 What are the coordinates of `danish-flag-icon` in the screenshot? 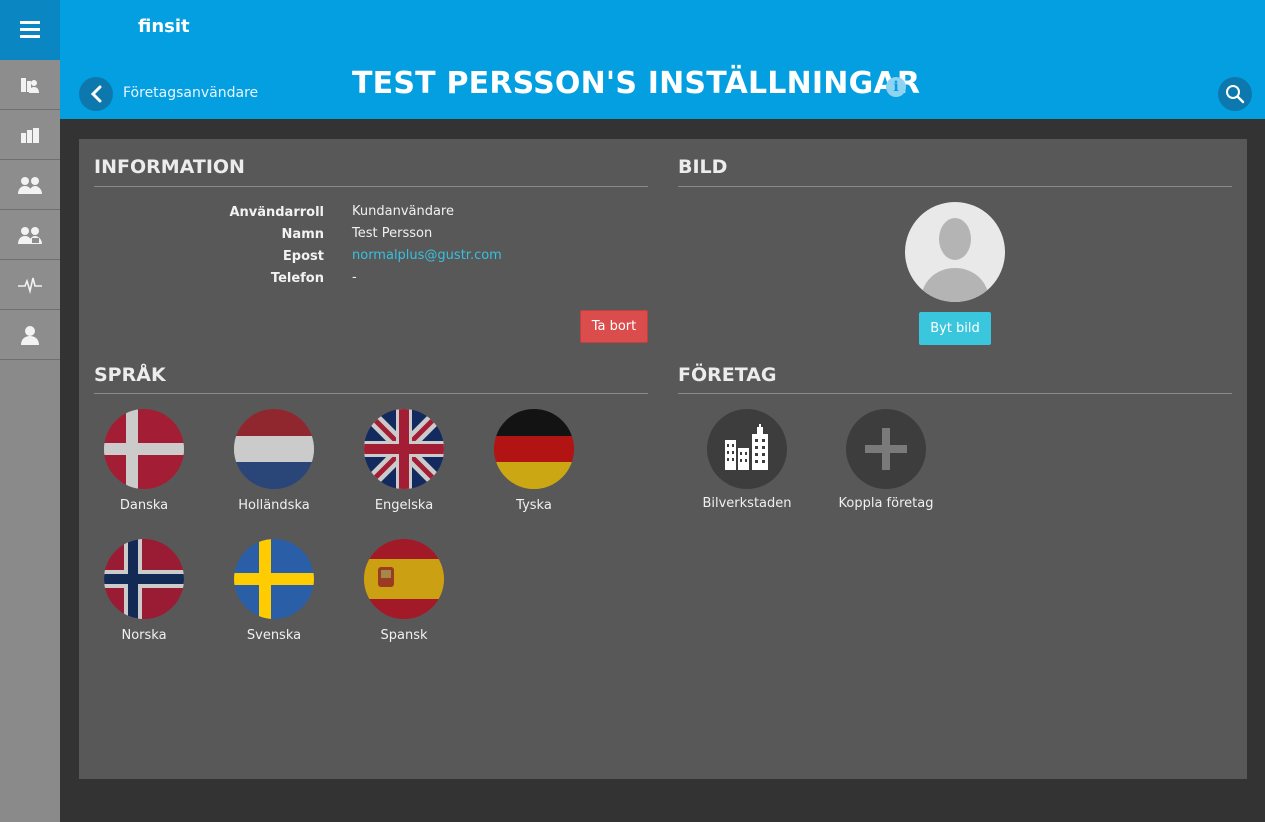 It's located at (144, 449).